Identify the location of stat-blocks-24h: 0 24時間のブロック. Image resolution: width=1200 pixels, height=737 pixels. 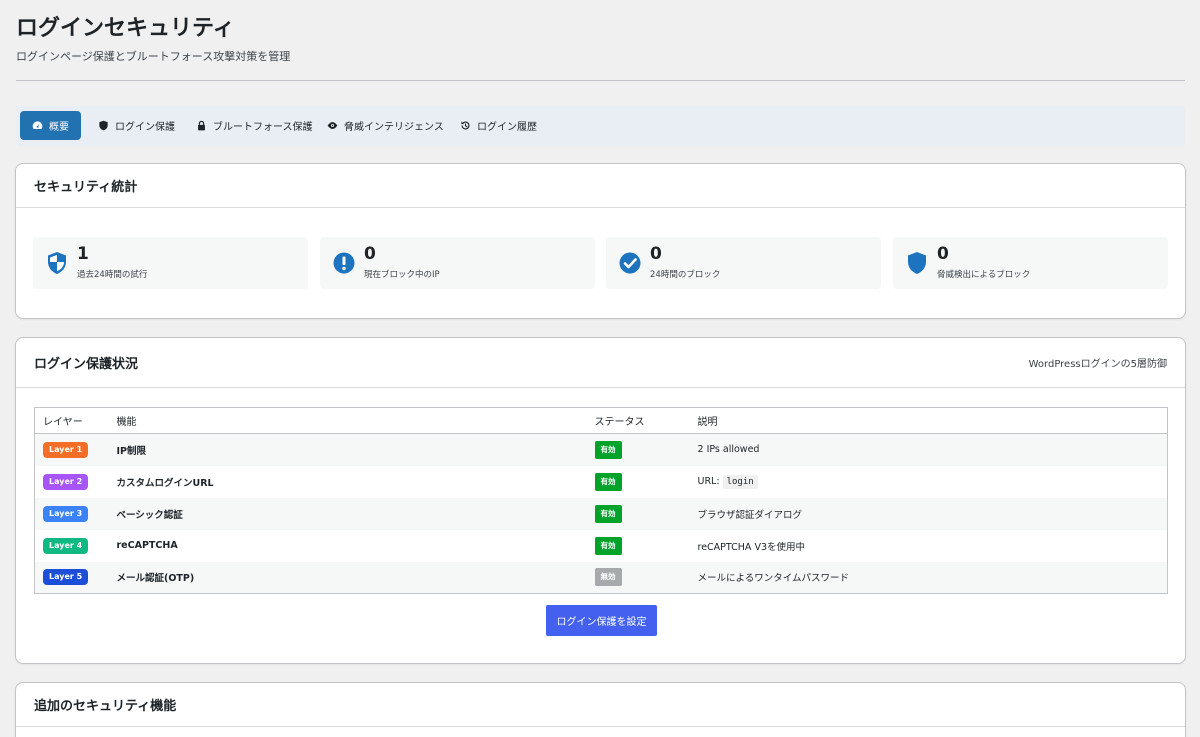
(743, 263).